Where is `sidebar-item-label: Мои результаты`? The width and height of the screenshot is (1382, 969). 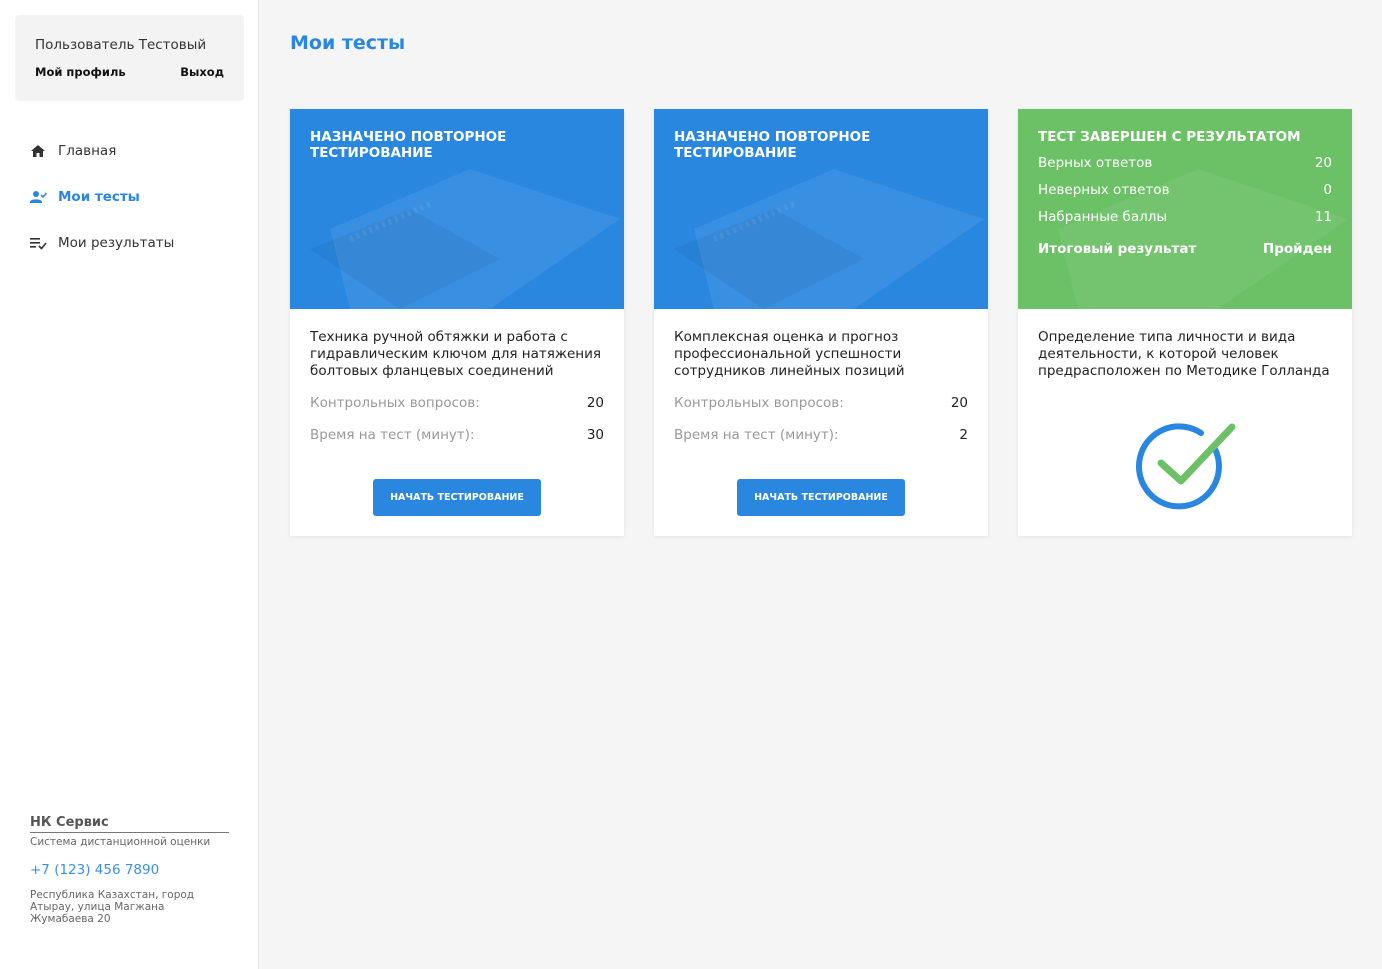
sidebar-item-label: Мои результаты is located at coordinates (116, 243).